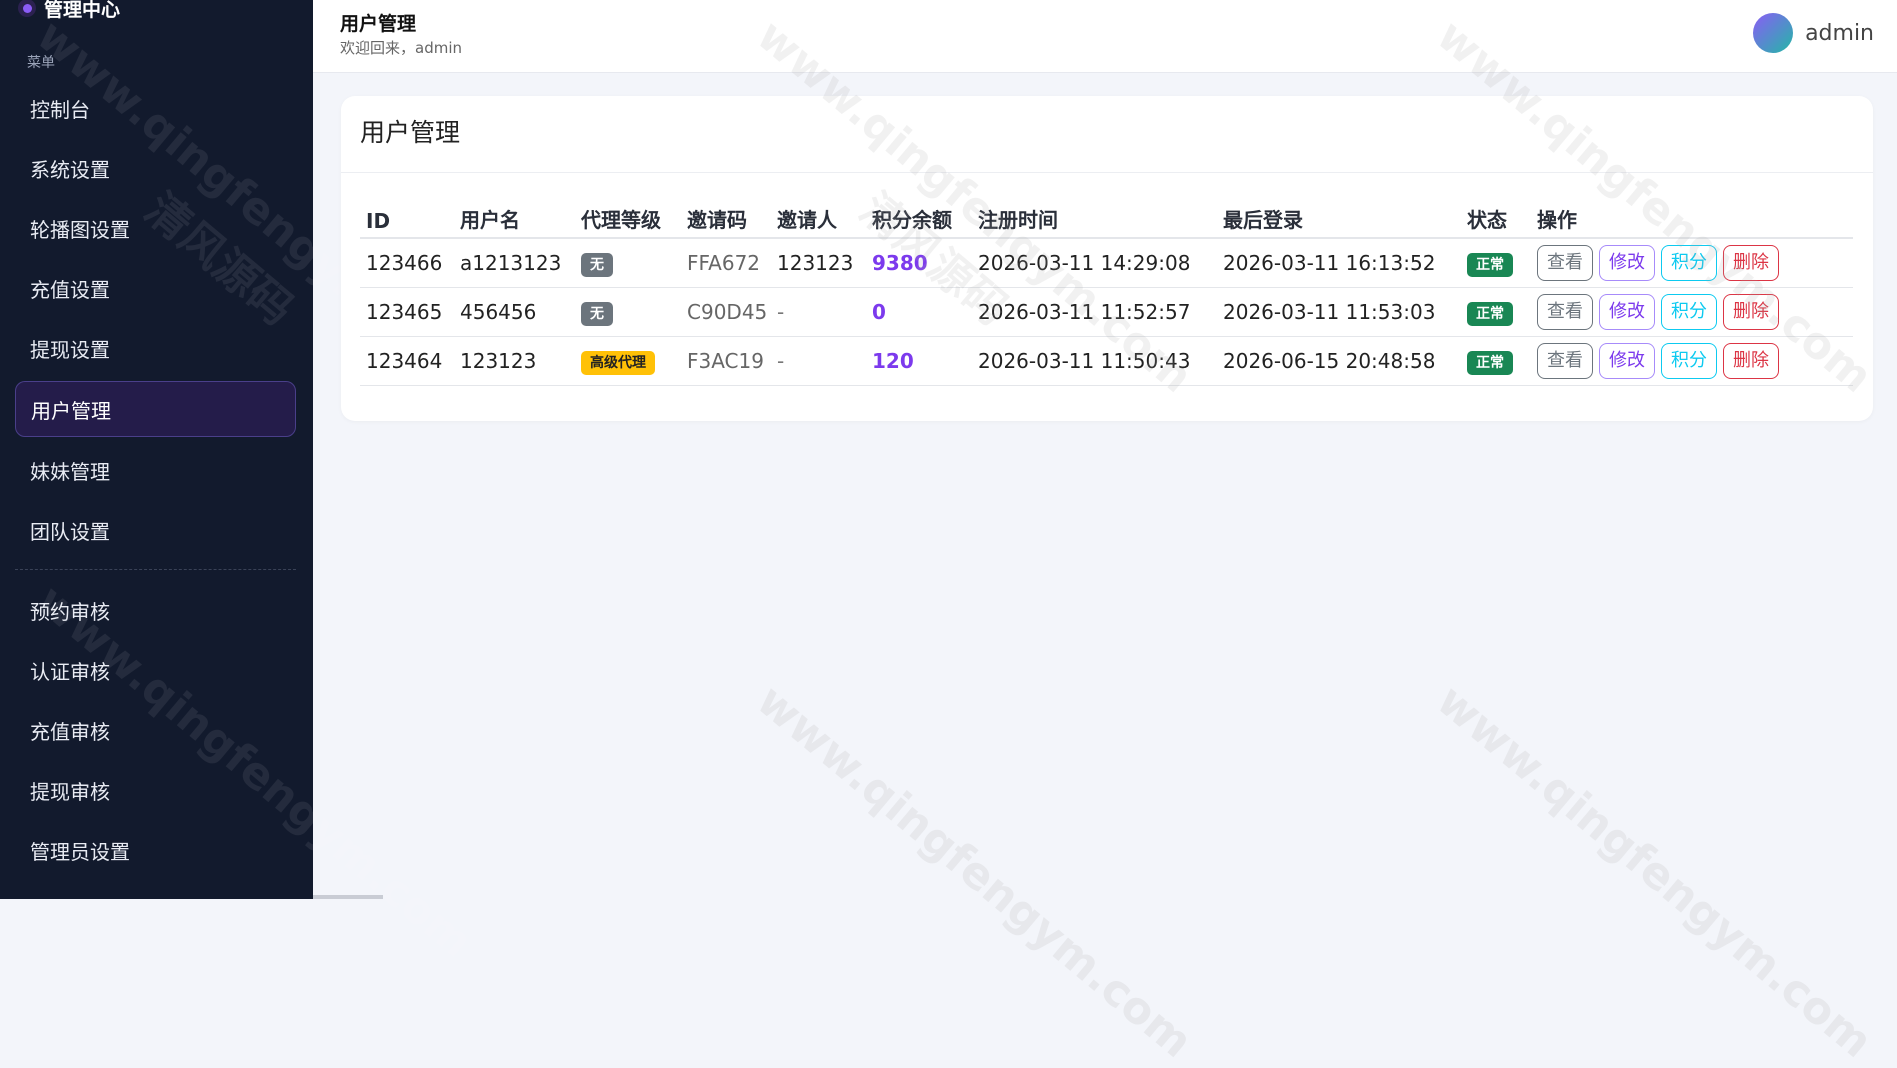 The image size is (1897, 1068). Describe the element at coordinates (378, 24) in the screenshot. I see `page-title: 用户管理` at that location.